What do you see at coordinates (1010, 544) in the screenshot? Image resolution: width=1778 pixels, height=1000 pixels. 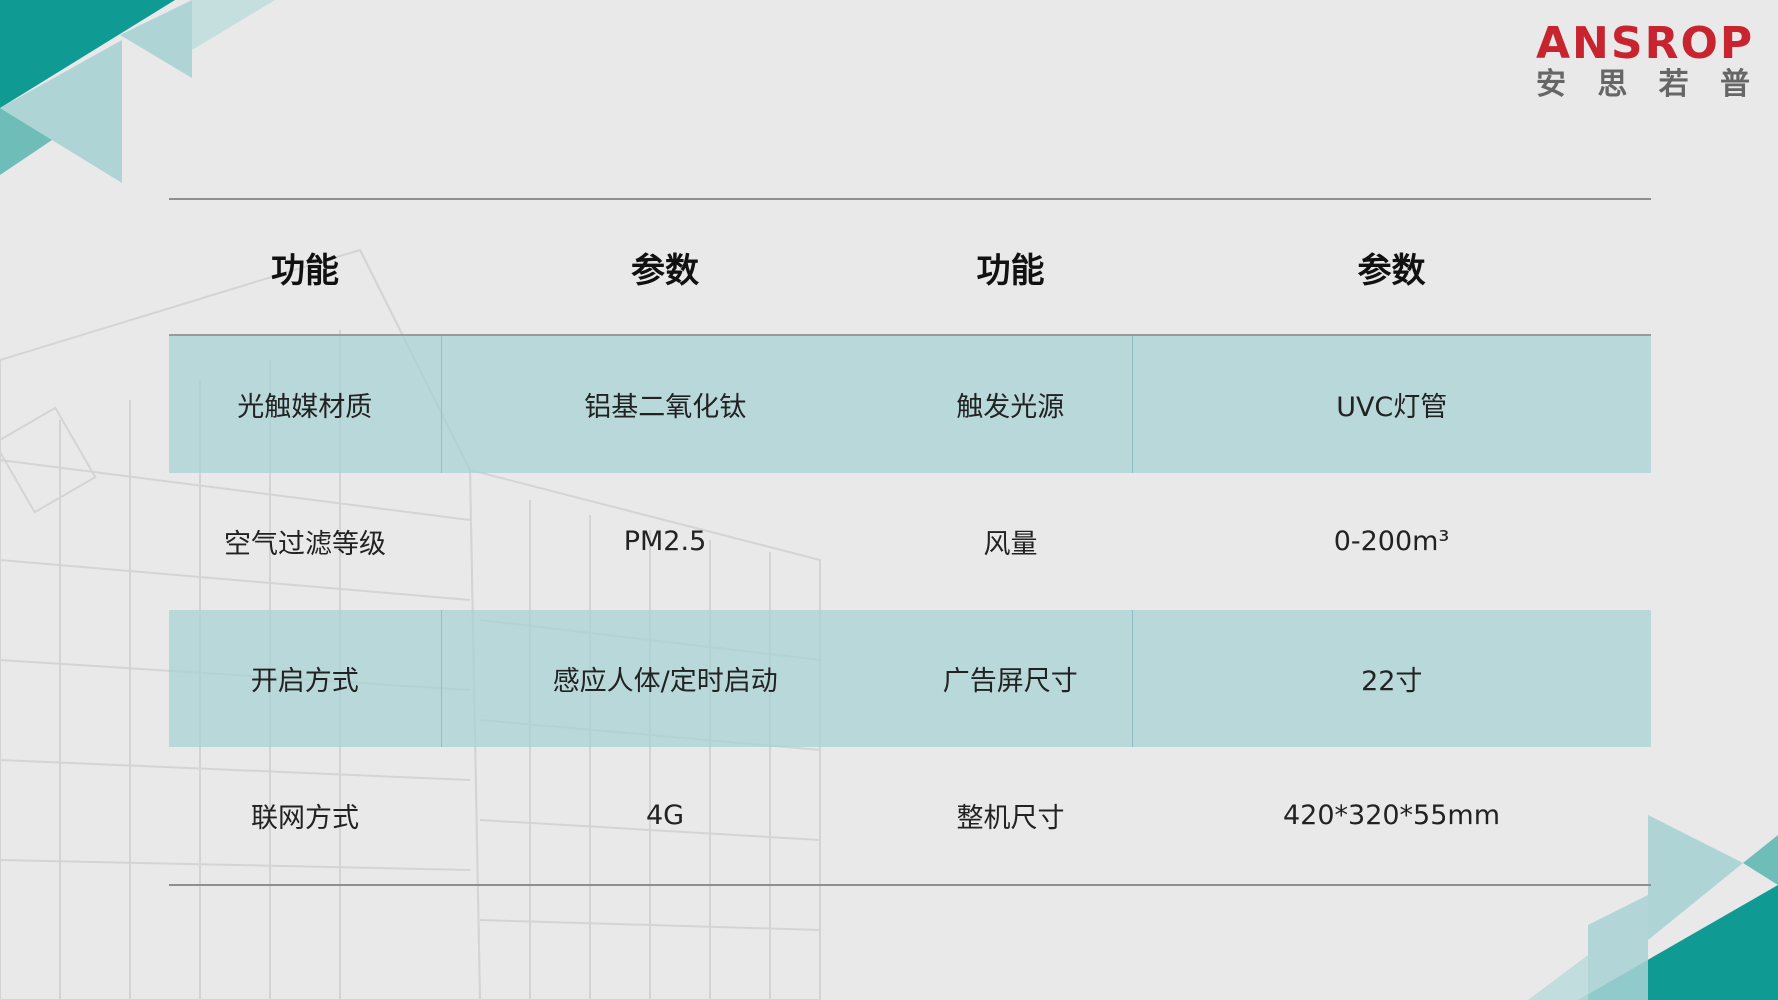 I see `table-cell-function: 风量` at bounding box center [1010, 544].